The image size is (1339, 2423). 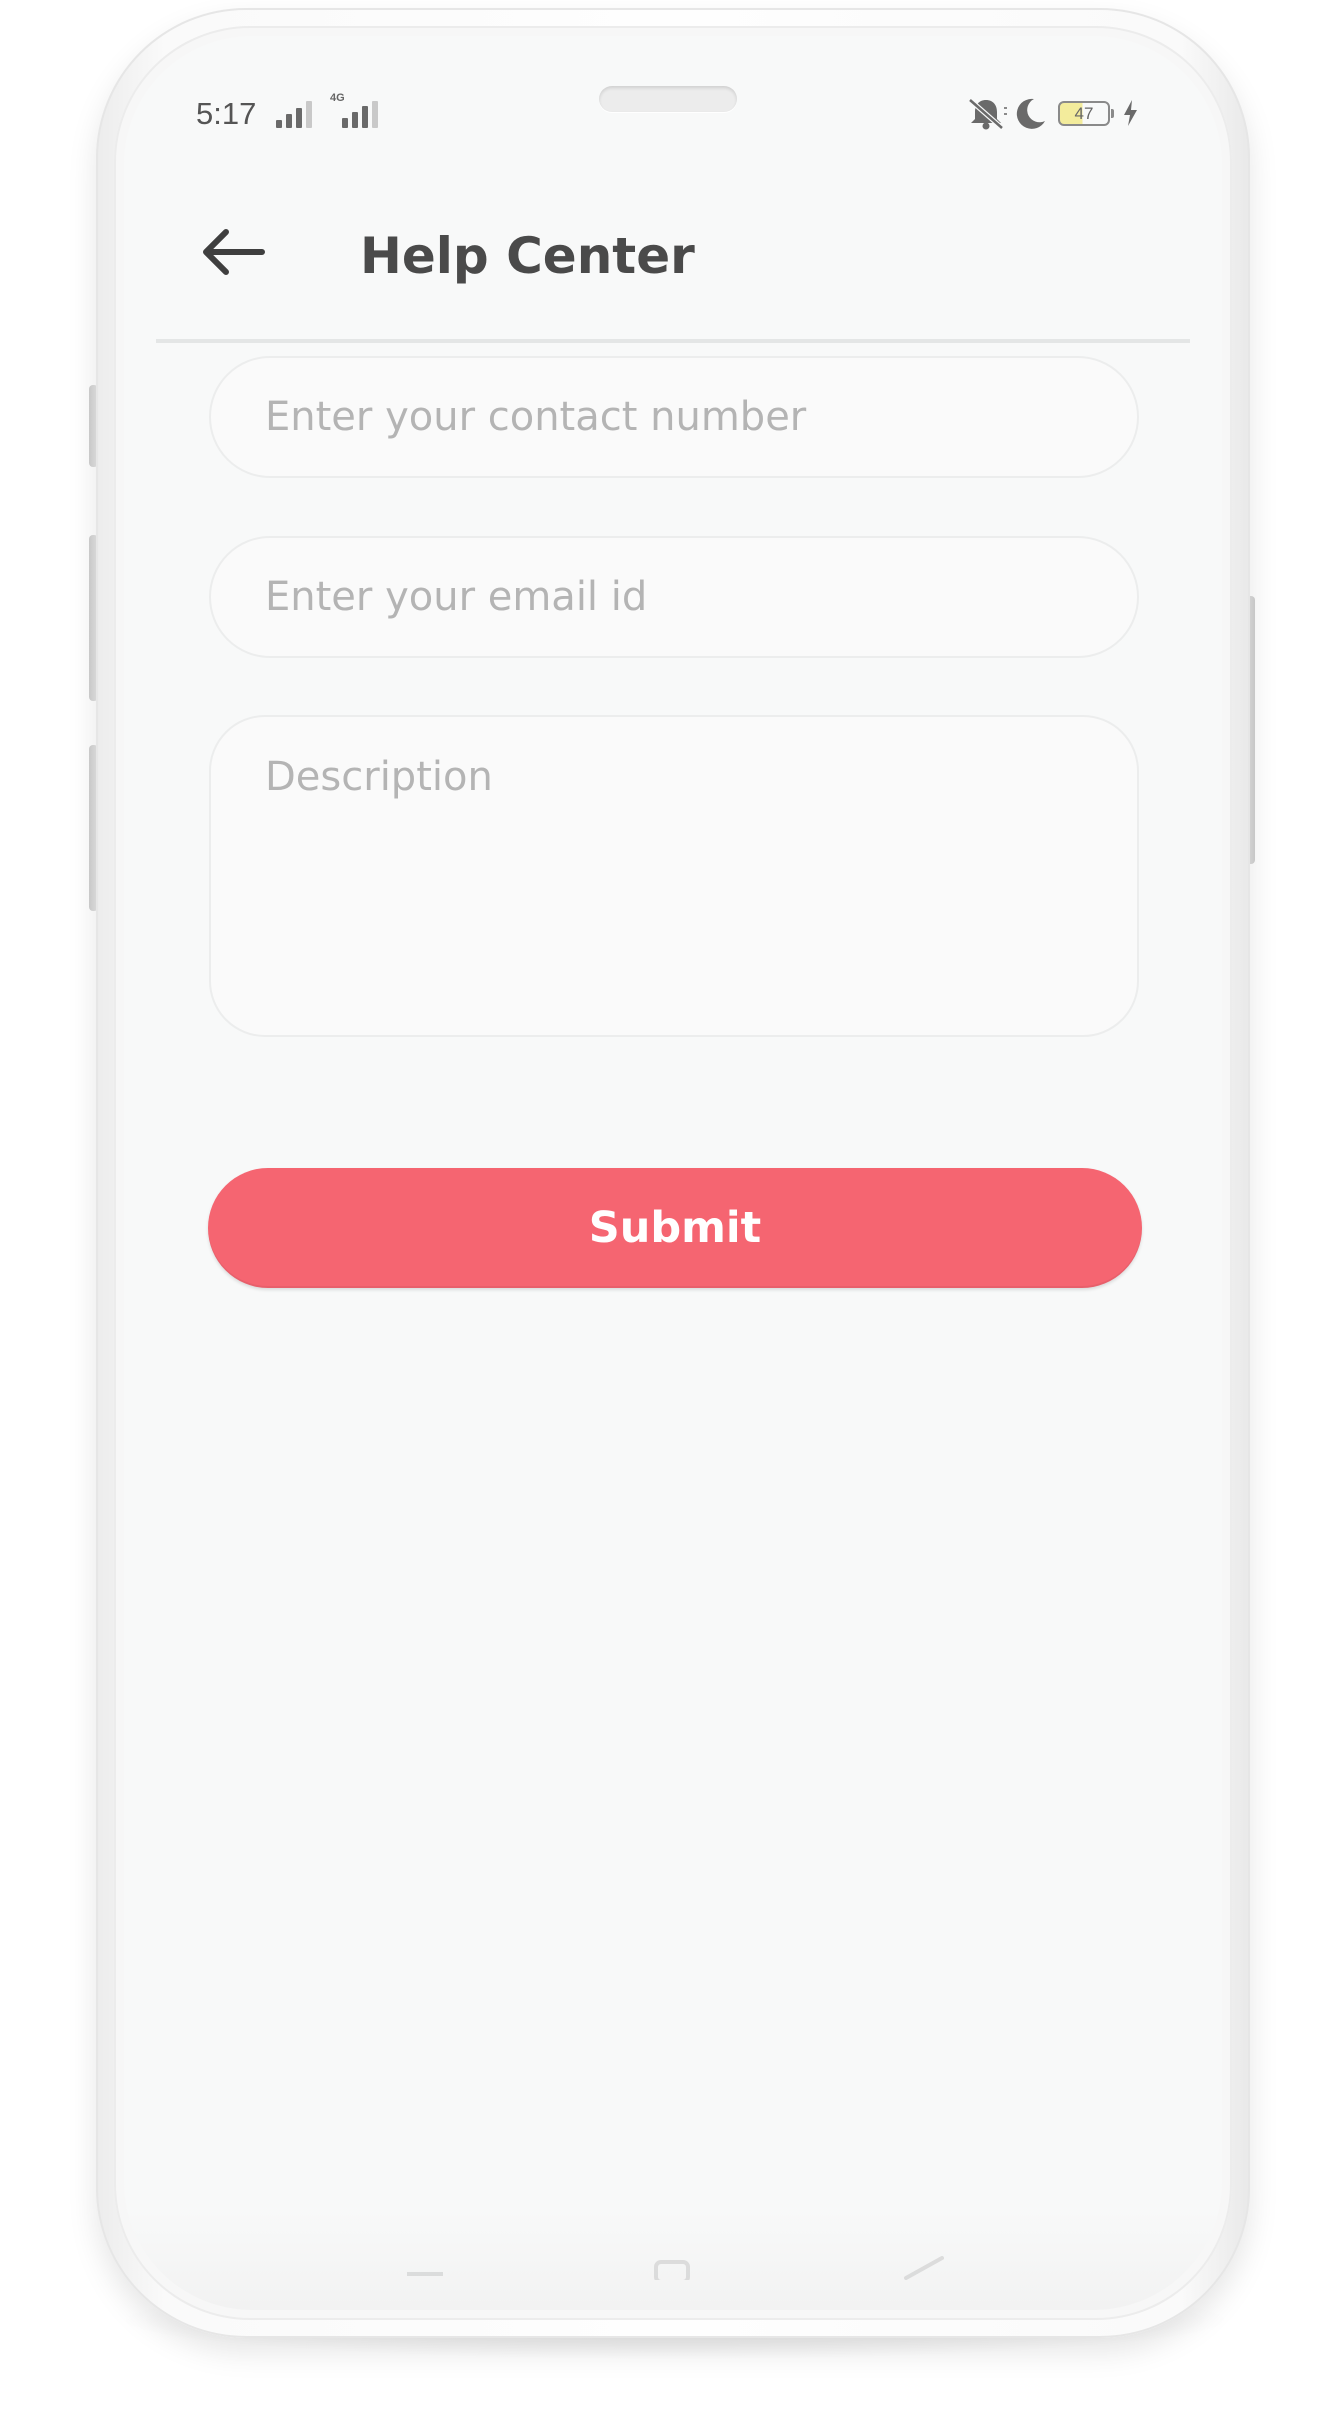 I want to click on battery-level: 47, so click(x=1084, y=113).